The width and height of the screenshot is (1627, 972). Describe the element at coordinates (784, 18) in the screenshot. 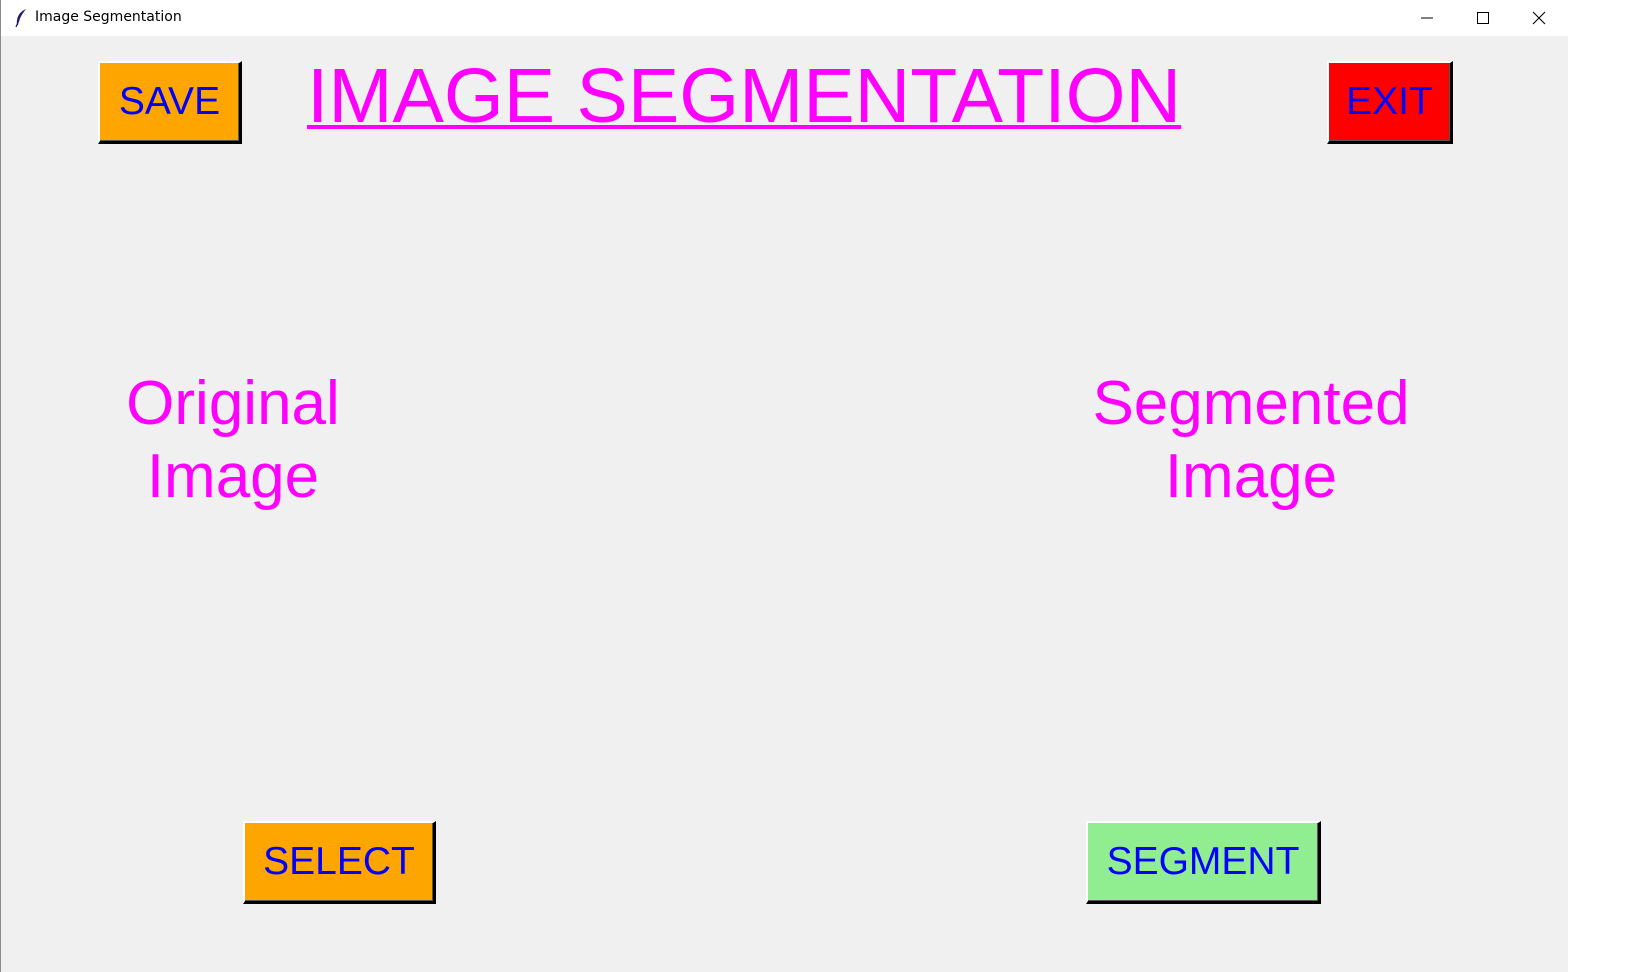

I see `title-bar: Image Segmentation` at that location.